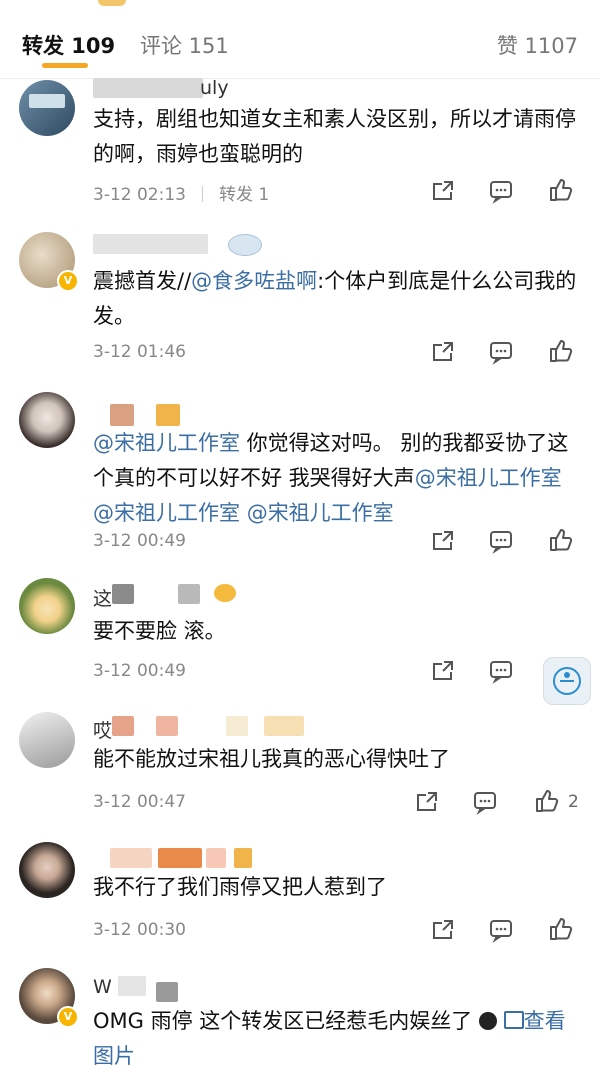  Describe the element at coordinates (244, 195) in the screenshot. I see `repost-count: 转发 1` at that location.